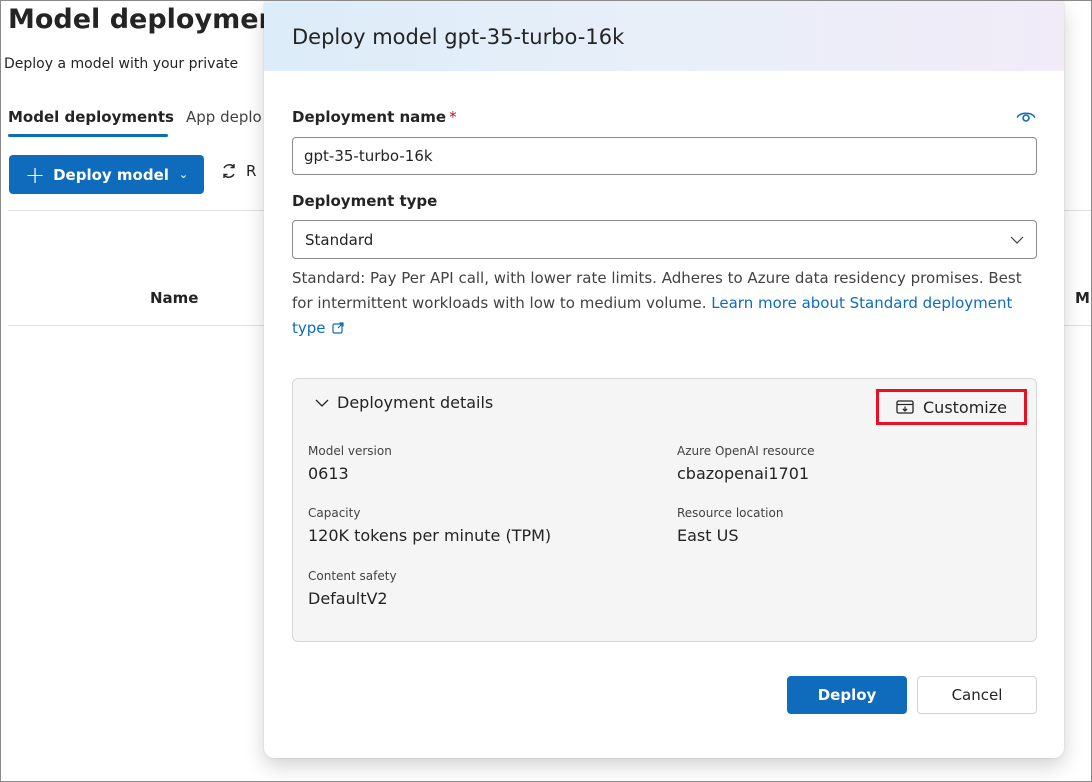 This screenshot has height=782, width=1092. I want to click on deployment-type-value: Standard, so click(339, 239).